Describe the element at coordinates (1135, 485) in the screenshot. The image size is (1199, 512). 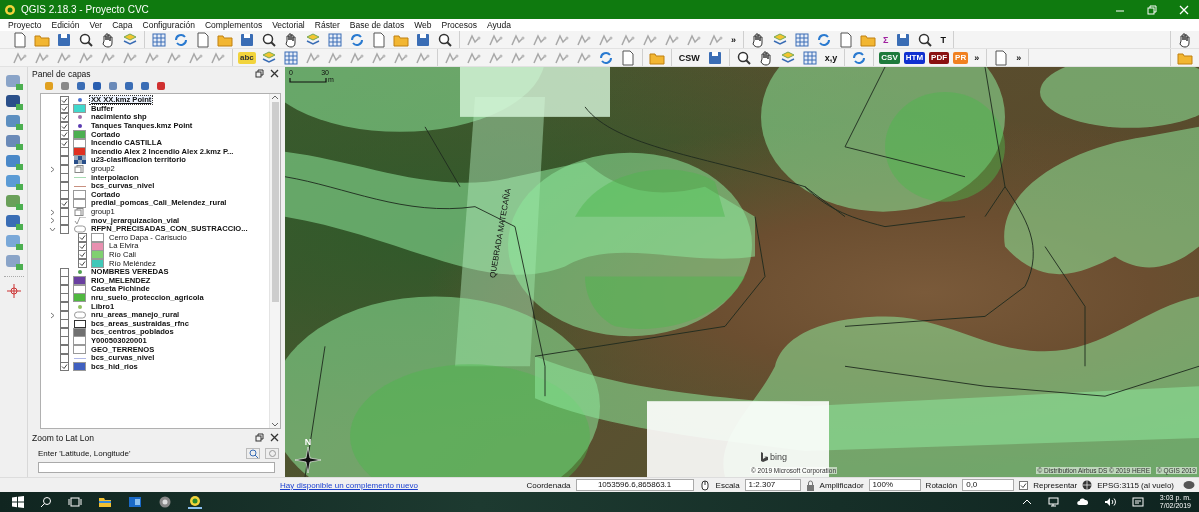
I see `crs-button: EPSG:3115 (al vuelo)` at that location.